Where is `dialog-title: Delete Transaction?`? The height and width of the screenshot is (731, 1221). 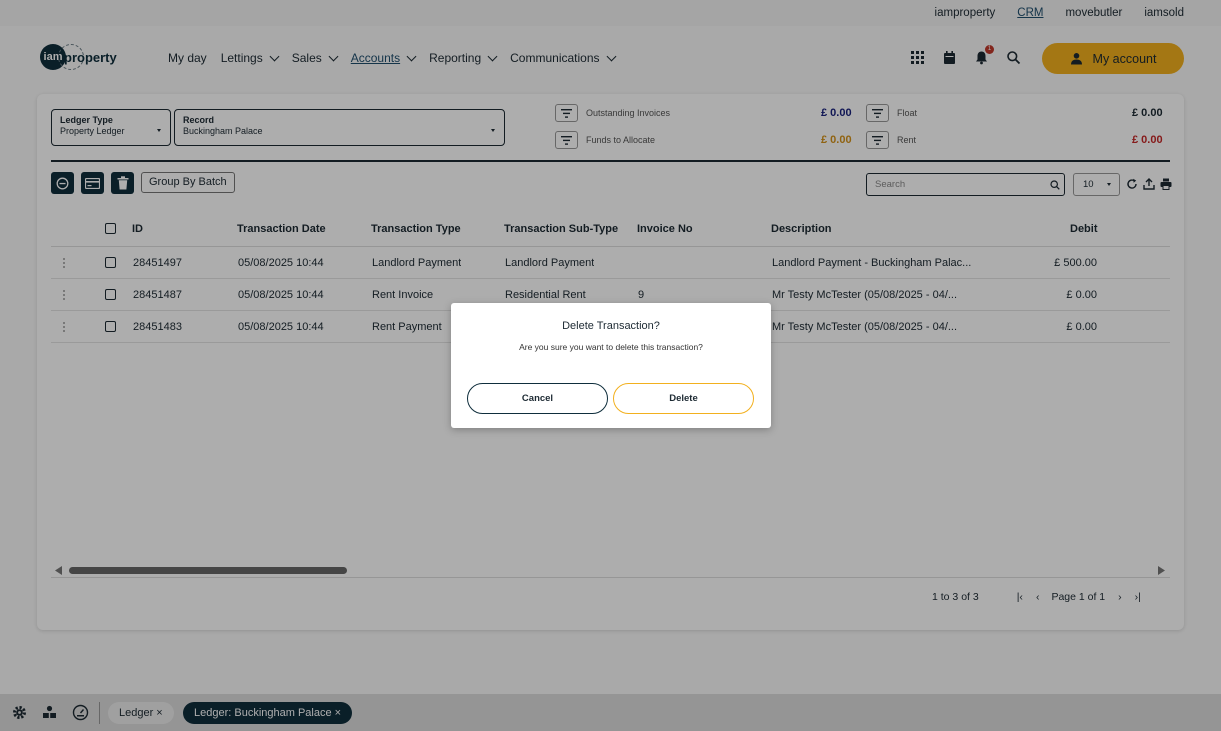 dialog-title: Delete Transaction? is located at coordinates (611, 326).